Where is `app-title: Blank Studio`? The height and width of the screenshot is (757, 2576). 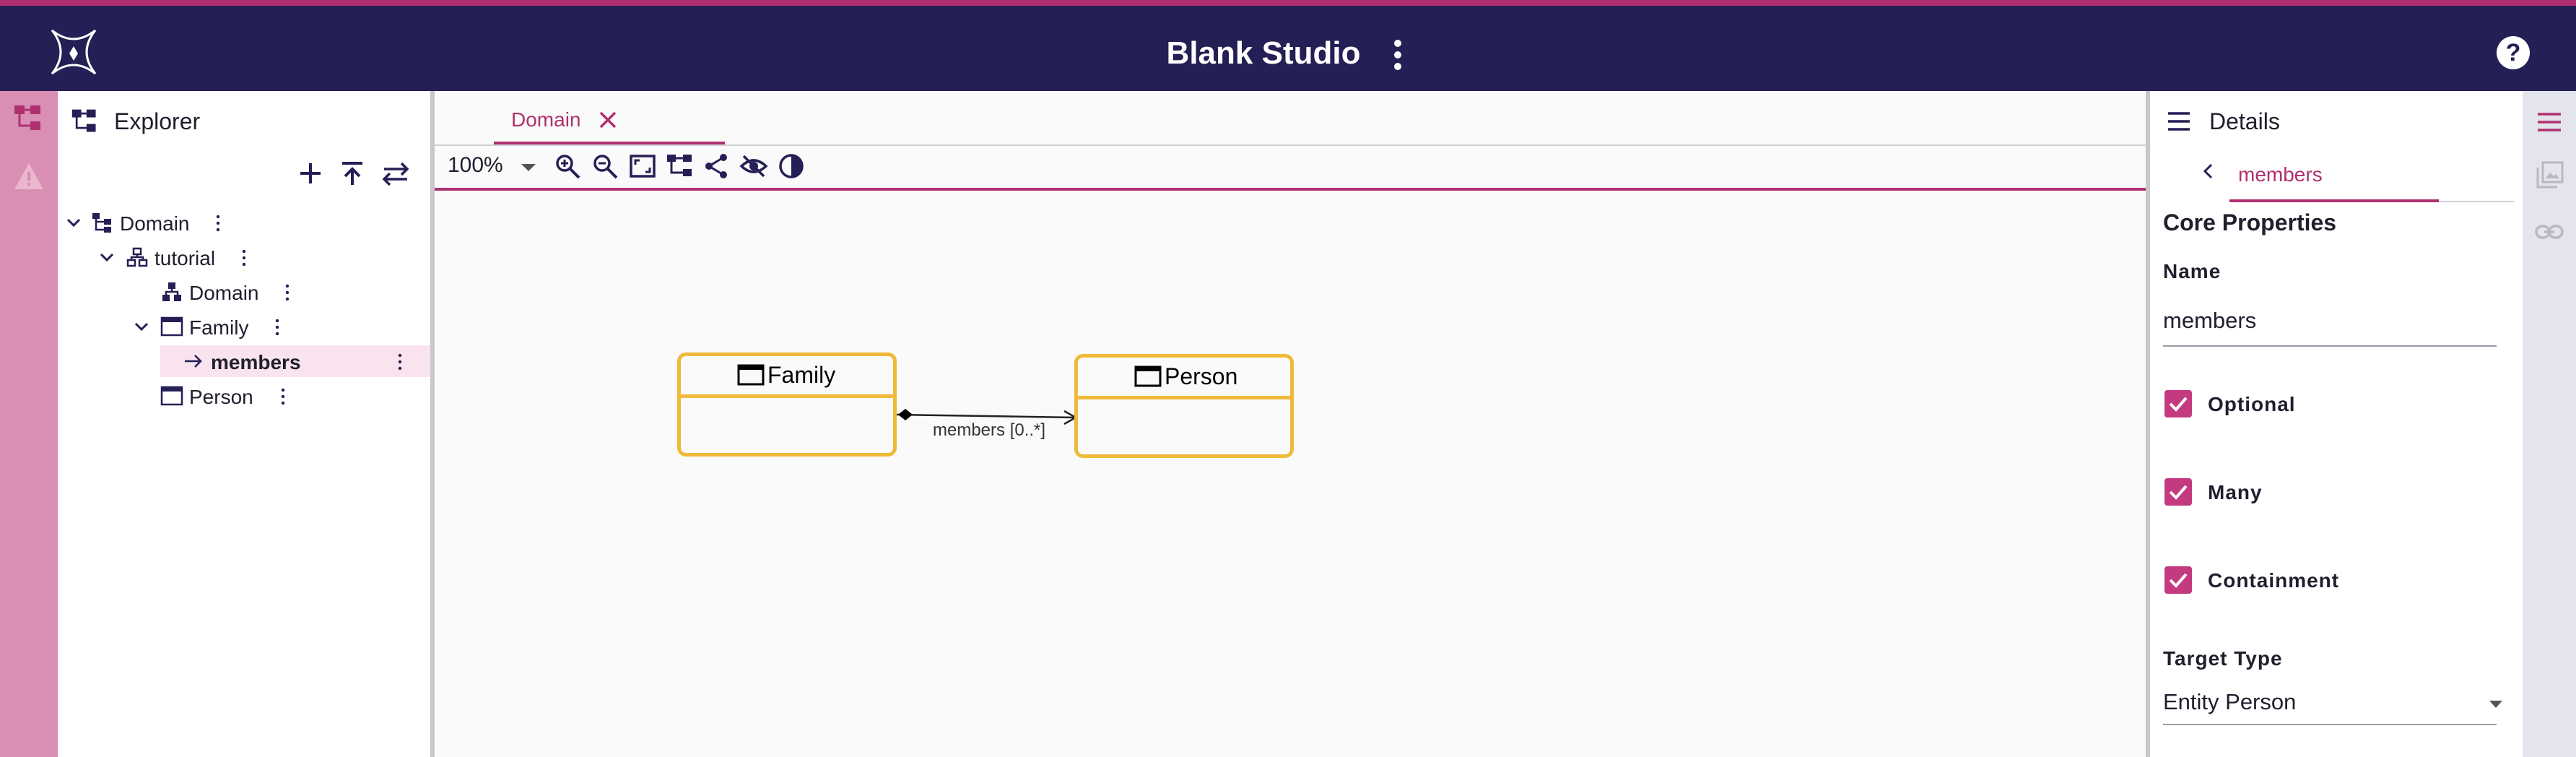
app-title: Blank Studio is located at coordinates (1263, 53).